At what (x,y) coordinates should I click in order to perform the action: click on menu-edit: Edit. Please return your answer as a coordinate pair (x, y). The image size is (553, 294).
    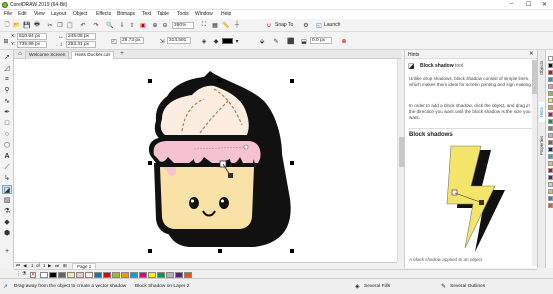
    Looking at the image, I should click on (22, 14).